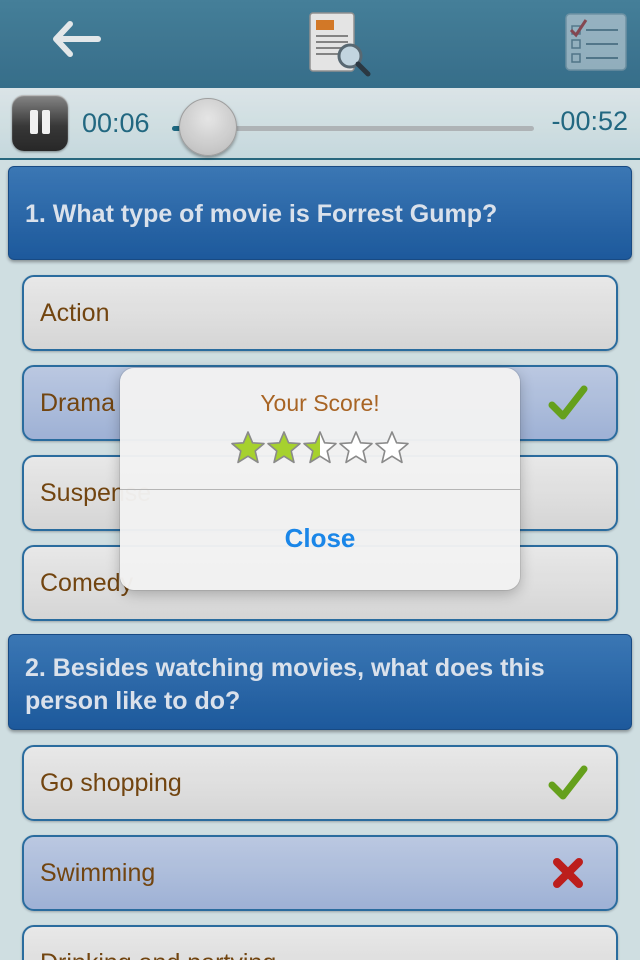 This screenshot has height=960, width=640. What do you see at coordinates (320, 403) in the screenshot?
I see `dialog-title: Your Score!` at bounding box center [320, 403].